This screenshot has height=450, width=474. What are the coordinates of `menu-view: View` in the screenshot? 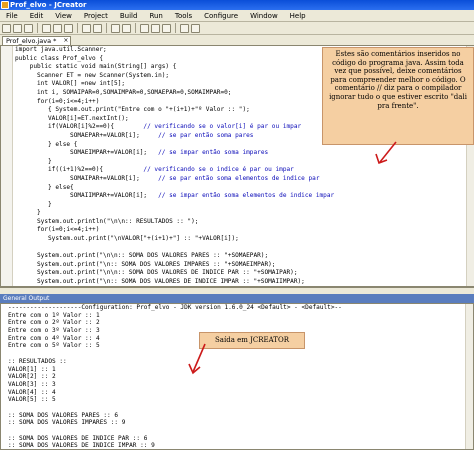 It's located at (63, 15).